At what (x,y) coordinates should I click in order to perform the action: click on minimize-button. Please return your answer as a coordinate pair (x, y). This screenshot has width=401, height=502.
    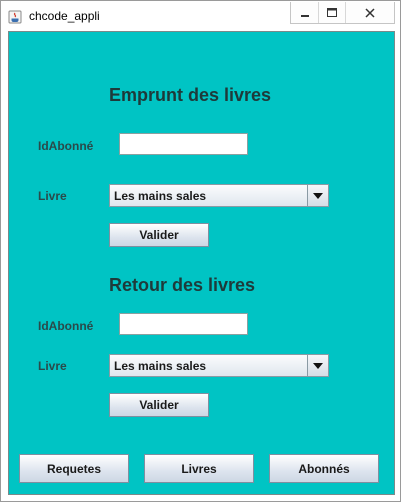
    Looking at the image, I should click on (305, 12).